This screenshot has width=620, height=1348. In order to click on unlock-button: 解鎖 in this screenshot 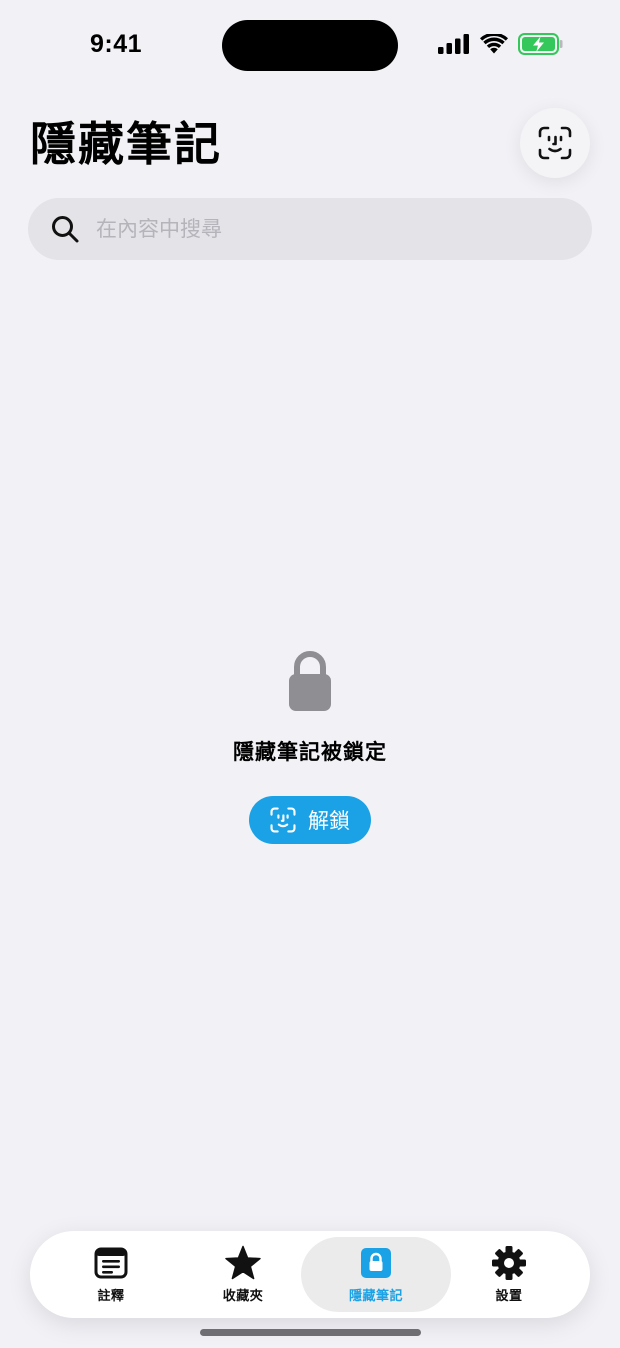, I will do `click(310, 820)`.